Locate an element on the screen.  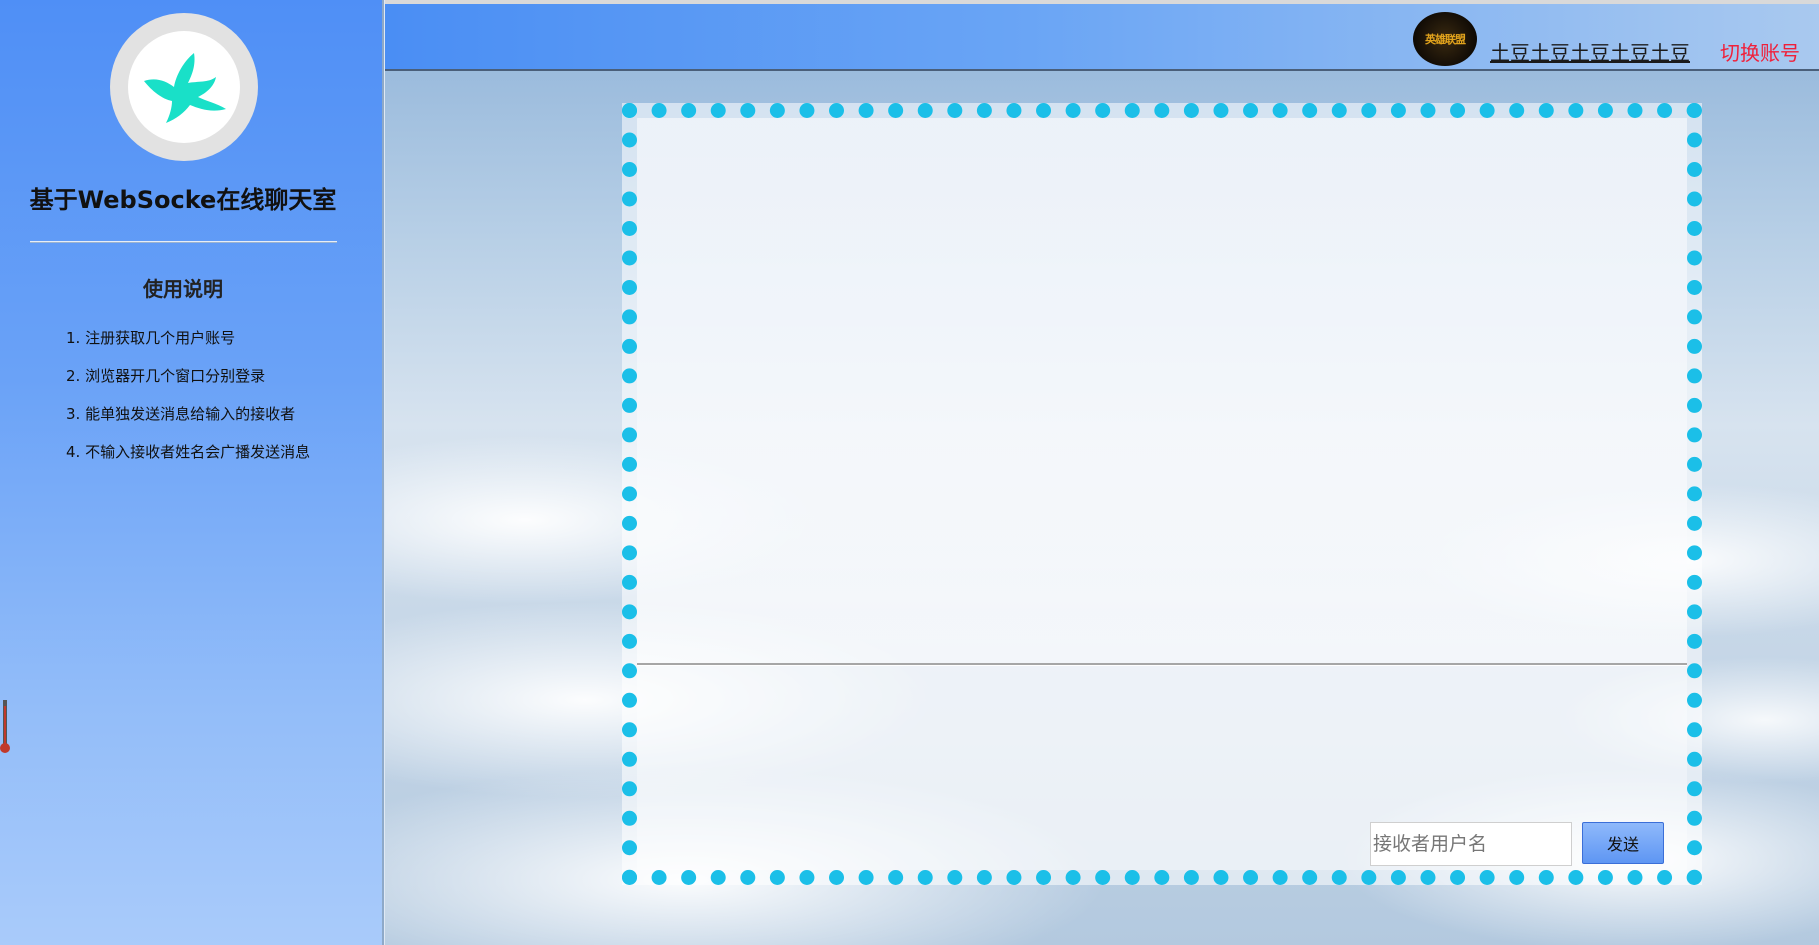
app-logo is located at coordinates (184, 87).